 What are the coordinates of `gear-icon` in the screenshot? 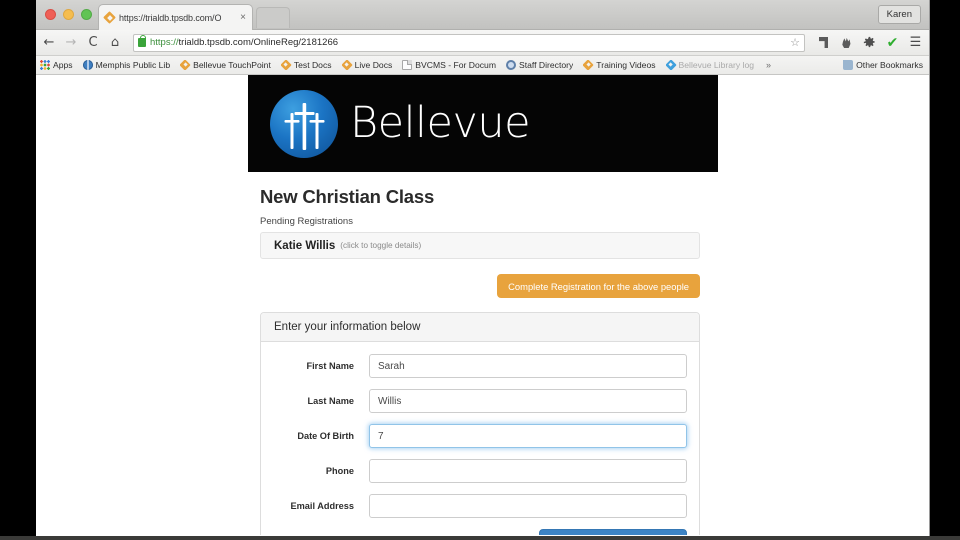 It's located at (869, 43).